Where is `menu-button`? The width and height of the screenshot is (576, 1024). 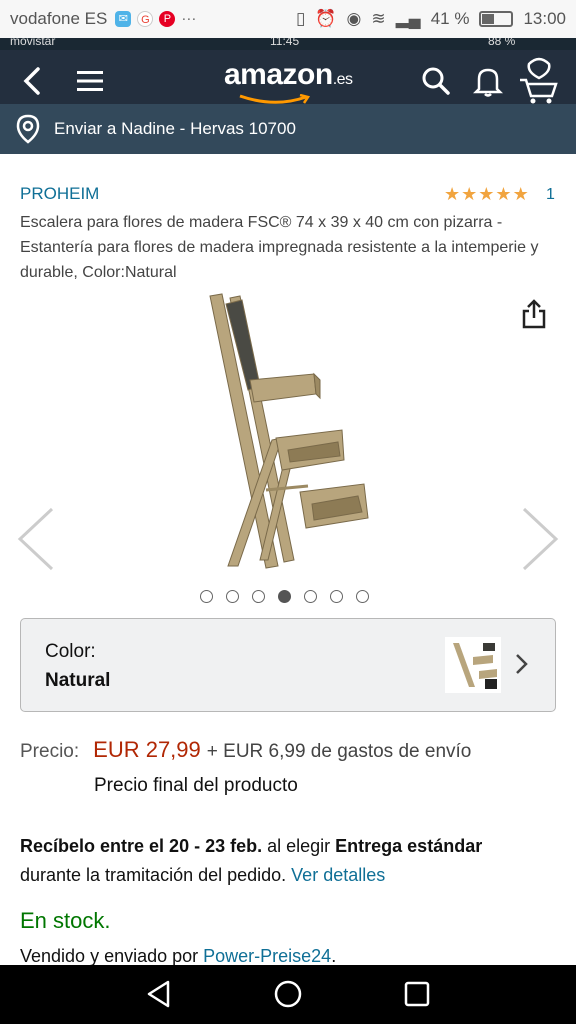
menu-button is located at coordinates (90, 81).